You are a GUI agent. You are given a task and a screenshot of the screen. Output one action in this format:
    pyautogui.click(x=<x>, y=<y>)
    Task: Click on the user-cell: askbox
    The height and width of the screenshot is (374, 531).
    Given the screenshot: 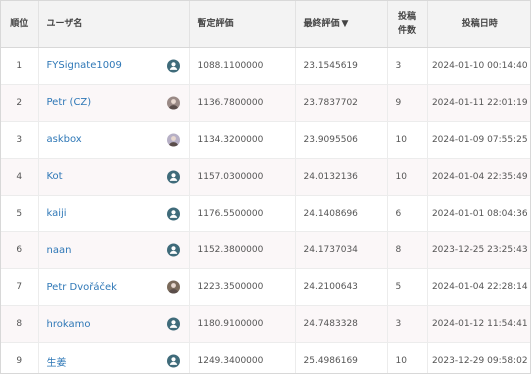 What is the action you would take?
    pyautogui.click(x=114, y=140)
    